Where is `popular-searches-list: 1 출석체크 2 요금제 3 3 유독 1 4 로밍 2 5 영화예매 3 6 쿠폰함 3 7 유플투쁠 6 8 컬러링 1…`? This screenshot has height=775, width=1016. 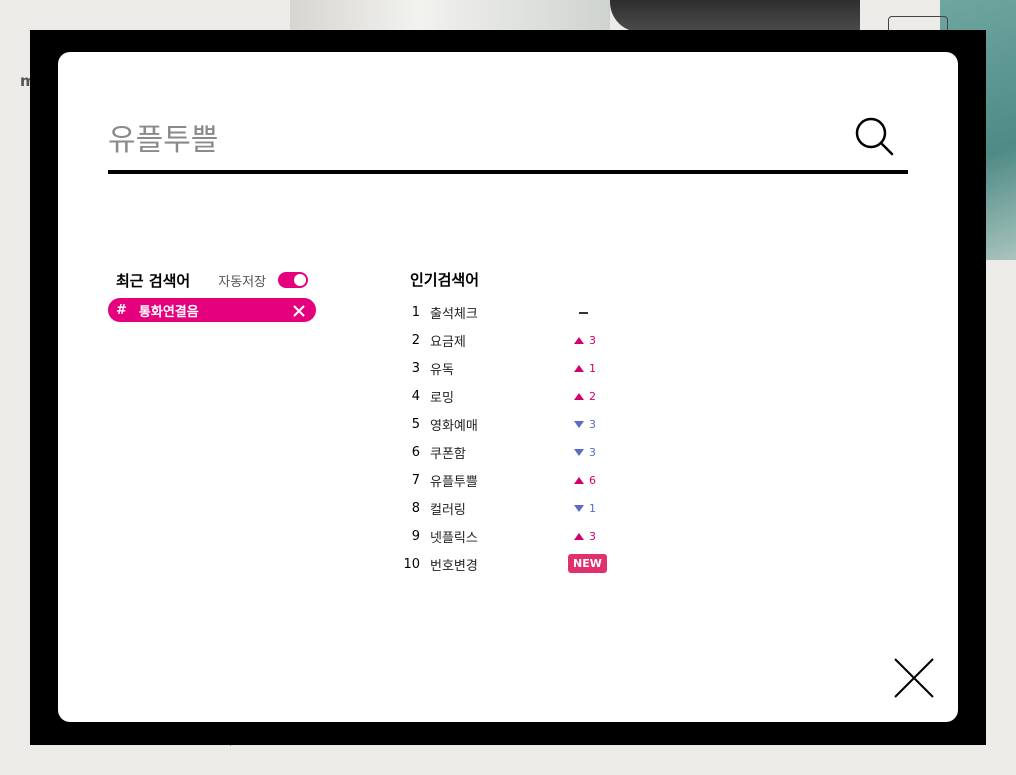 popular-searches-list: 1 출석체크 2 요금제 3 3 유독 1 4 로밍 2 5 영화예매 3 6 쿠폰함 3 7 유플투쁠 6 8 컬러링 1… is located at coordinates (528, 438).